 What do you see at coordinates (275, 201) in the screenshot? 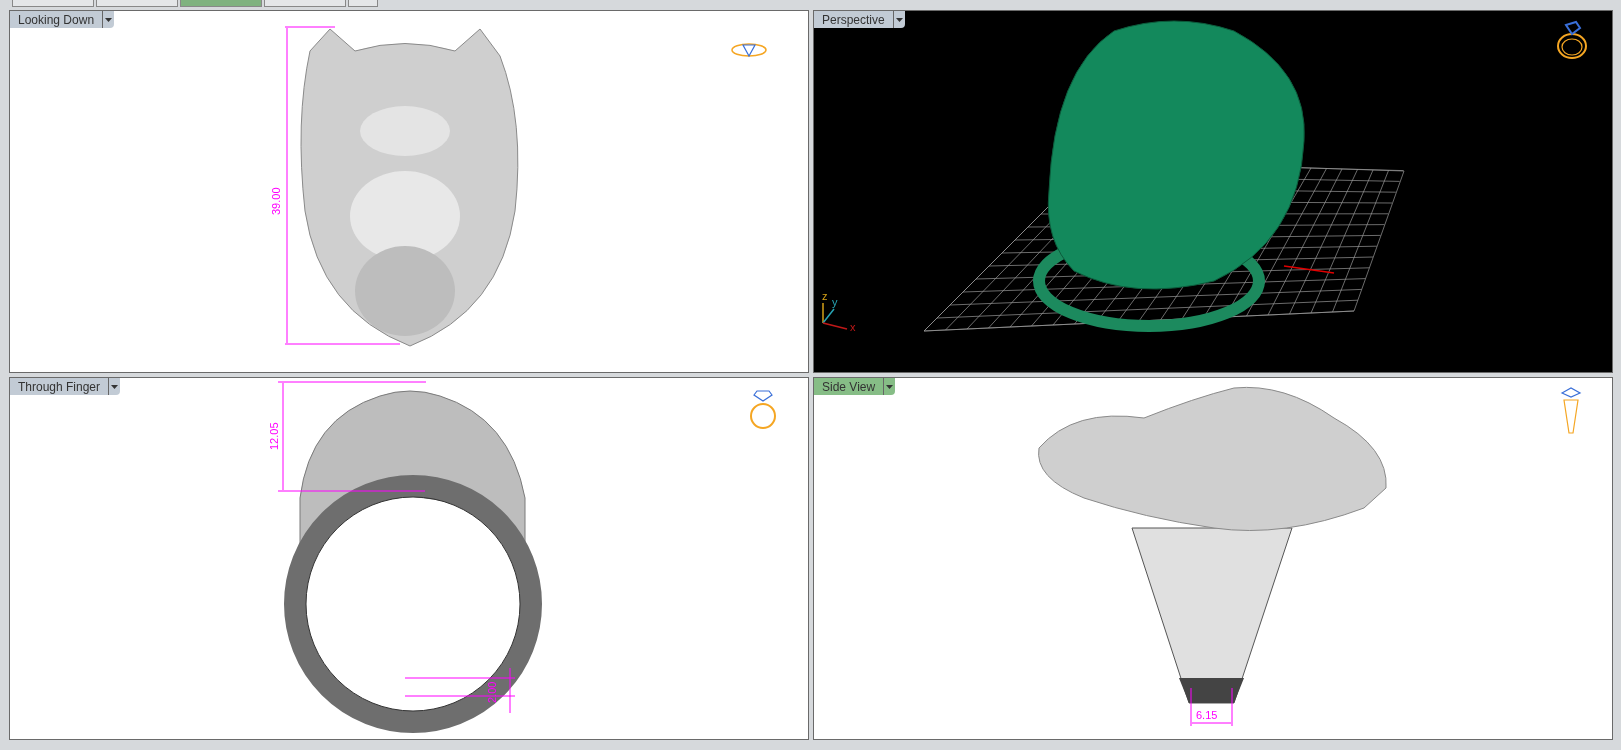
I see `dimension-value: 39.00` at bounding box center [275, 201].